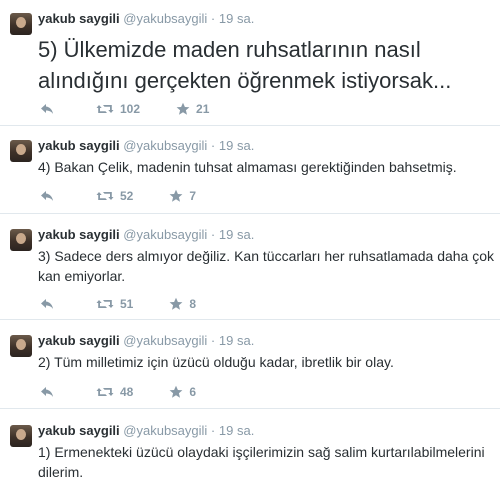 Image resolution: width=500 pixels, height=490 pixels. I want to click on retweet-button: 51, so click(114, 304).